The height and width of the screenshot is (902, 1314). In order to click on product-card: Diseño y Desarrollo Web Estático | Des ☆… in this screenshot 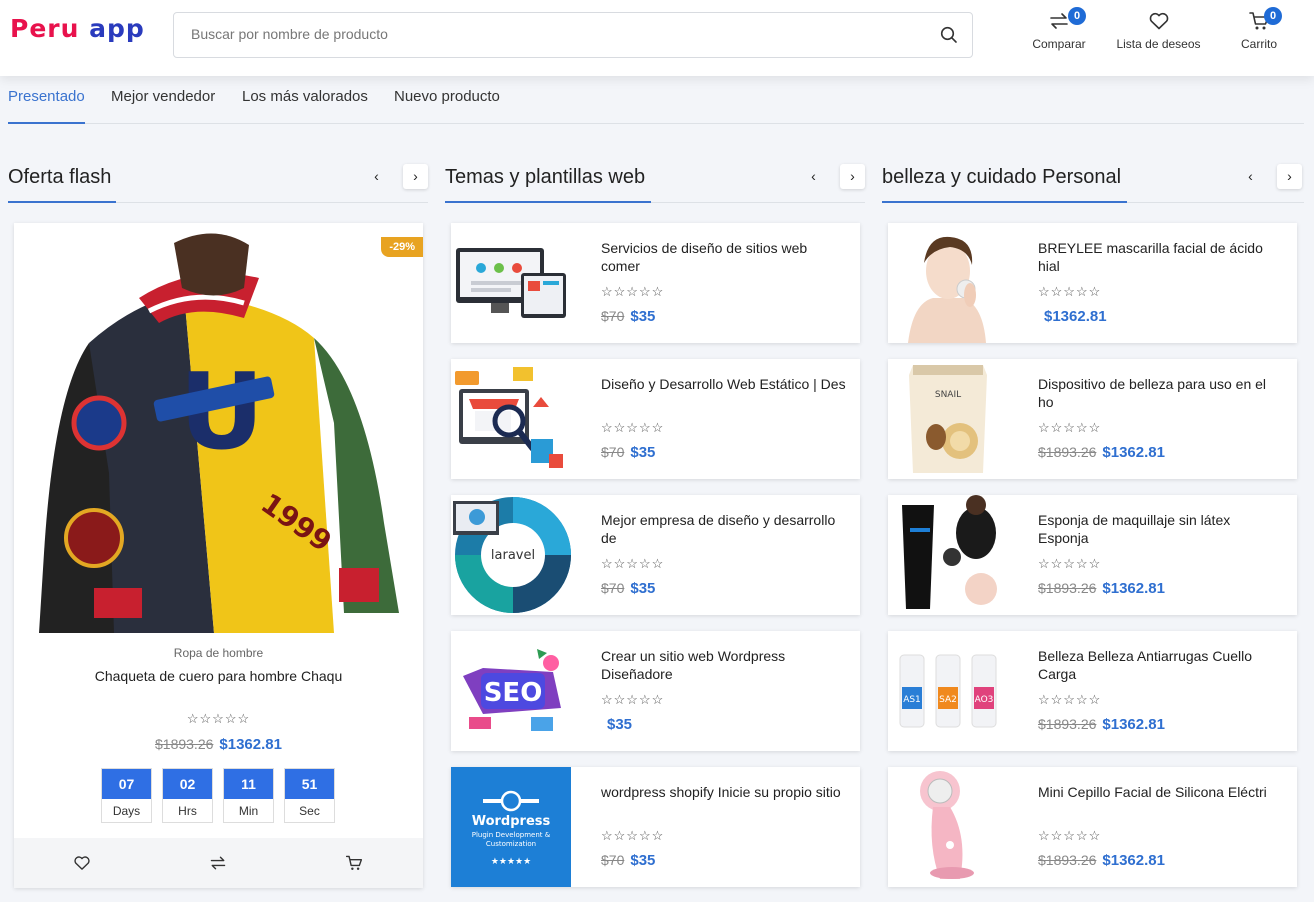, I will do `click(655, 419)`.